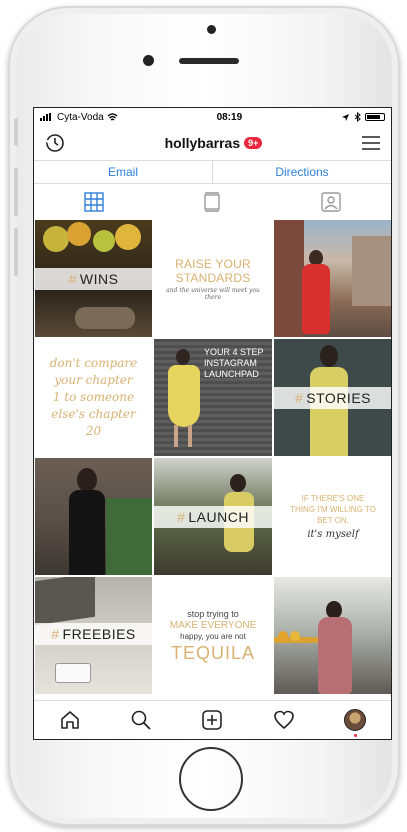  Describe the element at coordinates (213, 613) in the screenshot. I see `tequila-line-1: stop trying to` at that location.